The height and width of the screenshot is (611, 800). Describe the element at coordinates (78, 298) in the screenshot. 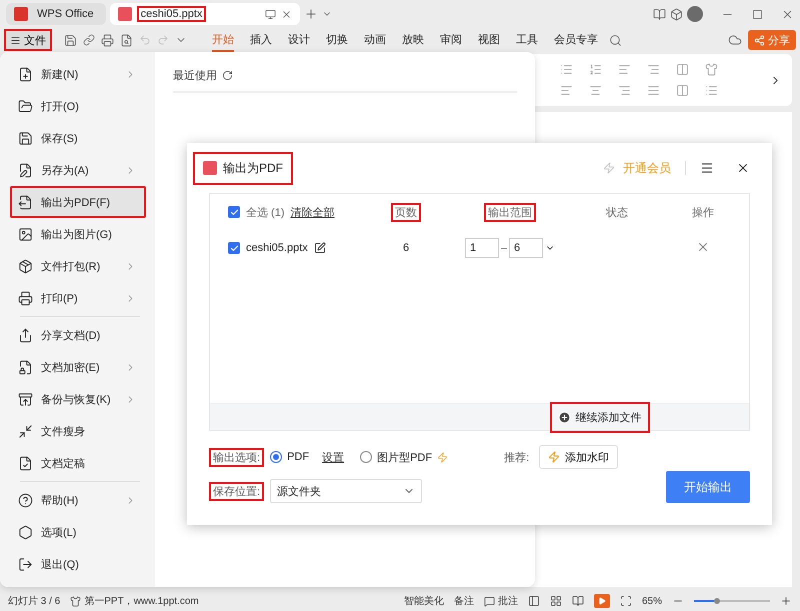

I see `menu-item: 打印(P)` at that location.